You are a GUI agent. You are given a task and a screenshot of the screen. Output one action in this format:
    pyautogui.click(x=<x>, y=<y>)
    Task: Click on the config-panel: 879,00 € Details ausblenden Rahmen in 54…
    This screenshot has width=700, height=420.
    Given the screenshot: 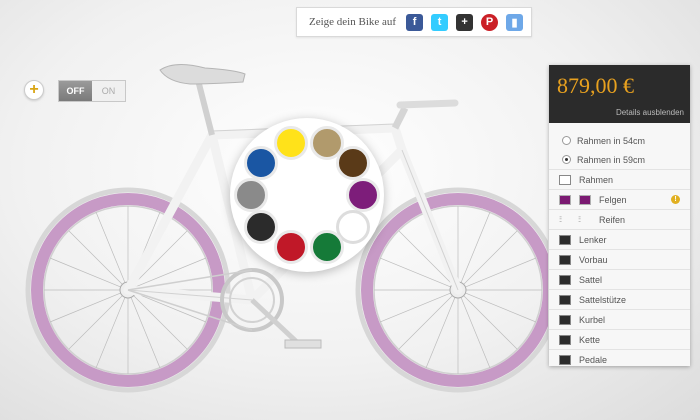 What is the action you would take?
    pyautogui.click(x=619, y=215)
    